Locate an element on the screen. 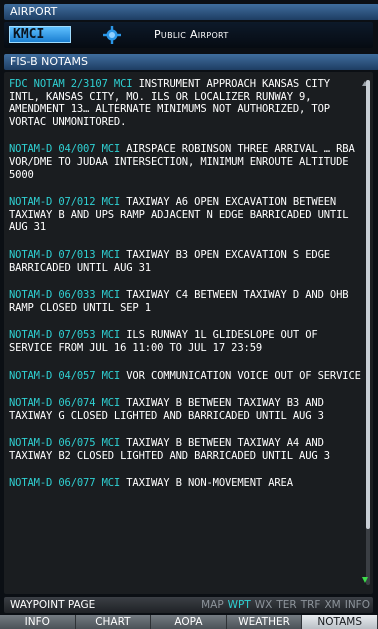  softkey-aopa: AOPA is located at coordinates (189, 622).